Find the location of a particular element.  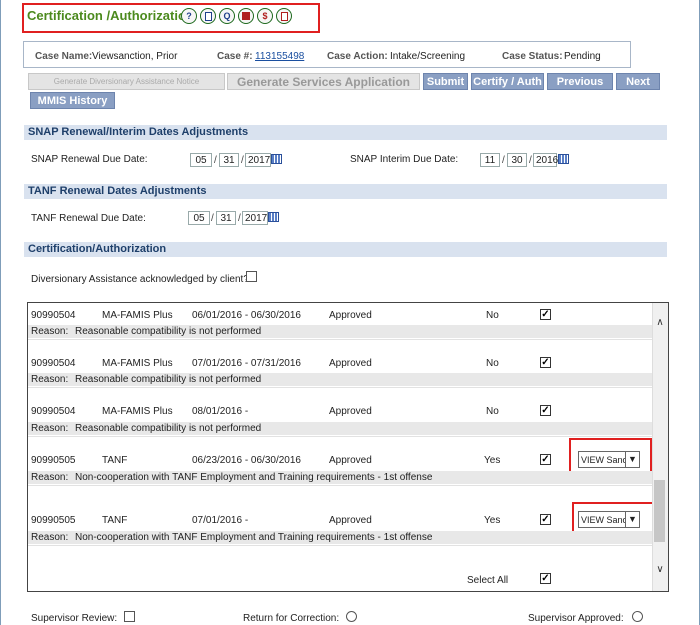

snap-interim-year: 2016 is located at coordinates (545, 160).